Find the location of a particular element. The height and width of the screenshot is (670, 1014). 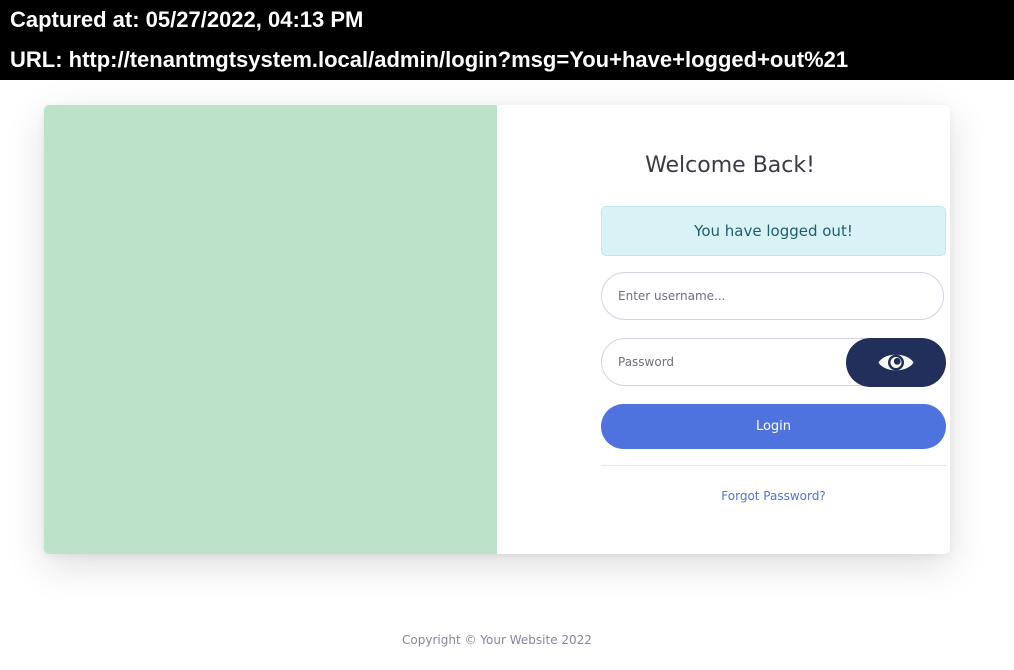

divider is located at coordinates (773, 465).